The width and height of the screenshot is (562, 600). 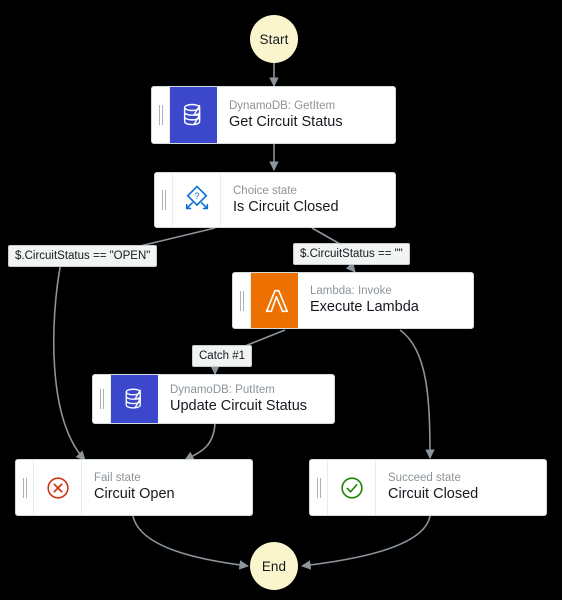 What do you see at coordinates (351, 291) in the screenshot?
I see `state-subtitle: Lambda: Invoke` at bounding box center [351, 291].